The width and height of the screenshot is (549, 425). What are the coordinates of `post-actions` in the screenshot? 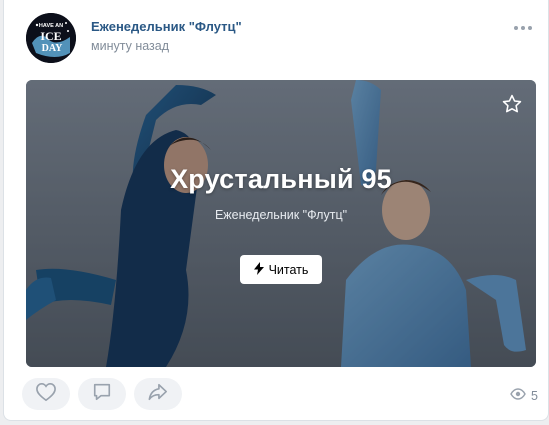 It's located at (102, 394).